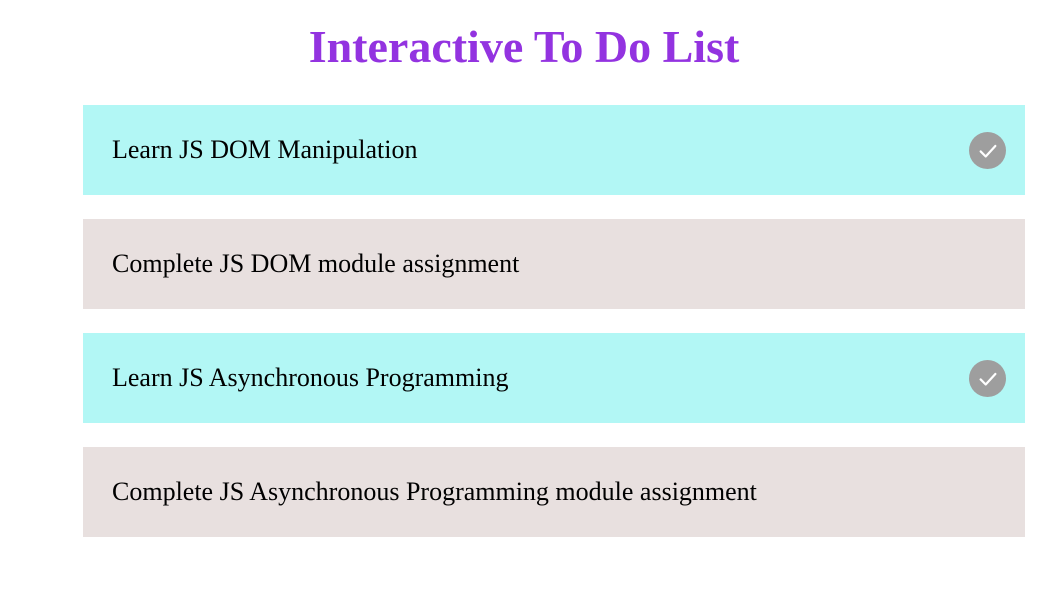 The height and width of the screenshot is (606, 1063). Describe the element at coordinates (554, 378) in the screenshot. I see `todo-item: Learn JS Asynchronous Programming` at that location.